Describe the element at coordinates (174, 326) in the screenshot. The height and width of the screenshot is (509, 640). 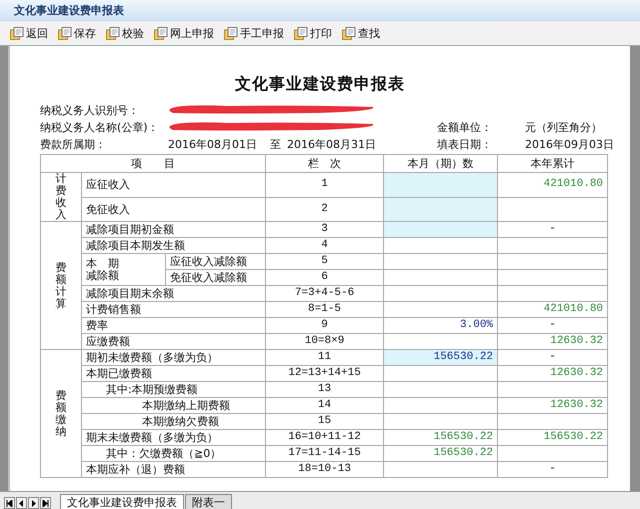
I see `table-cell: 费率` at that location.